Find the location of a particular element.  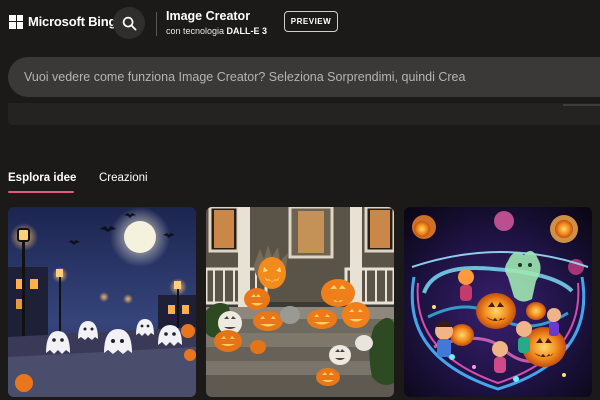

prompt-input is located at coordinates (304, 77).